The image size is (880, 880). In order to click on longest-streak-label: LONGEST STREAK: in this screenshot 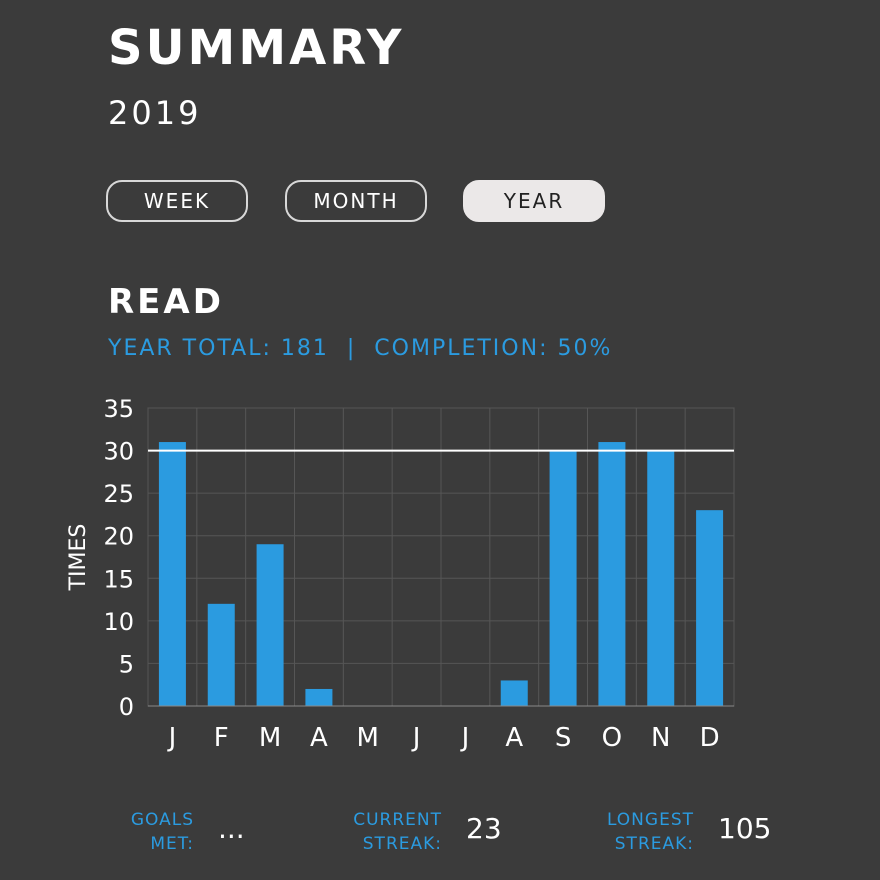, I will do `click(638, 832)`.